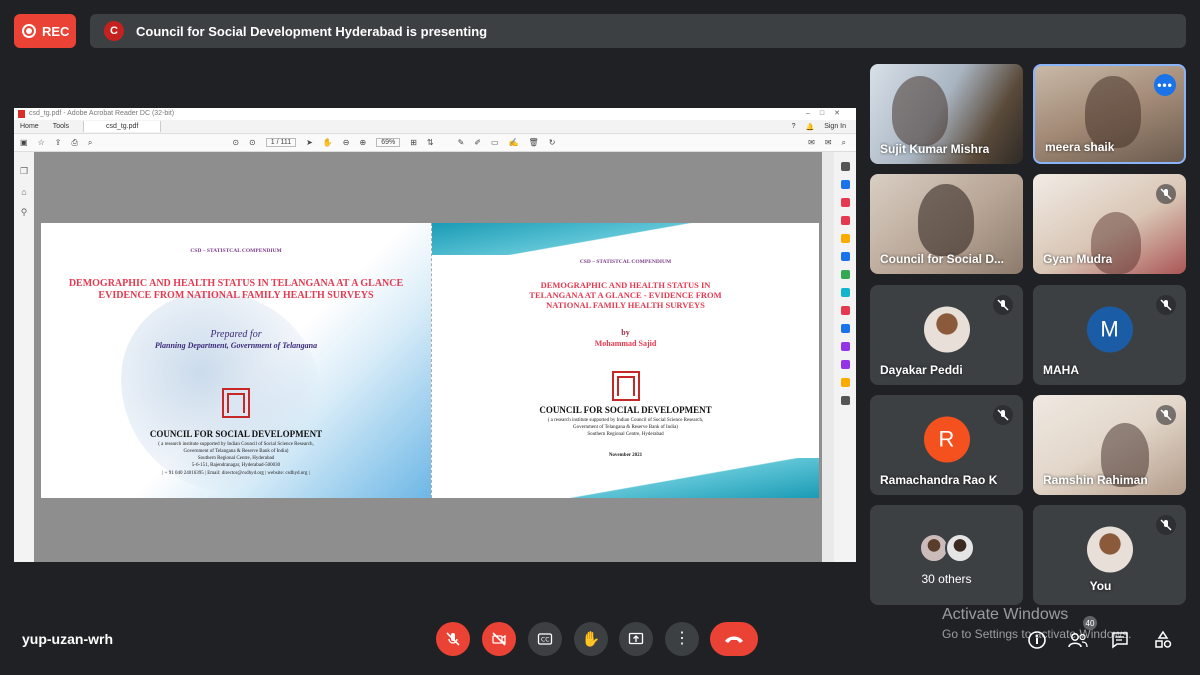 The image size is (1200, 675). Describe the element at coordinates (24, 192) in the screenshot. I see `bookmark-icon: ⌂` at that location.